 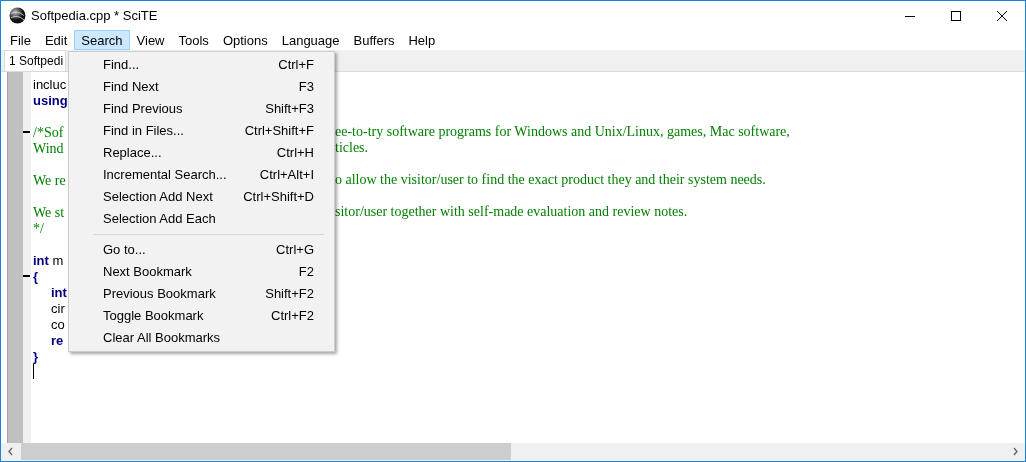 What do you see at coordinates (36, 276) in the screenshot?
I see `code-text: {` at bounding box center [36, 276].